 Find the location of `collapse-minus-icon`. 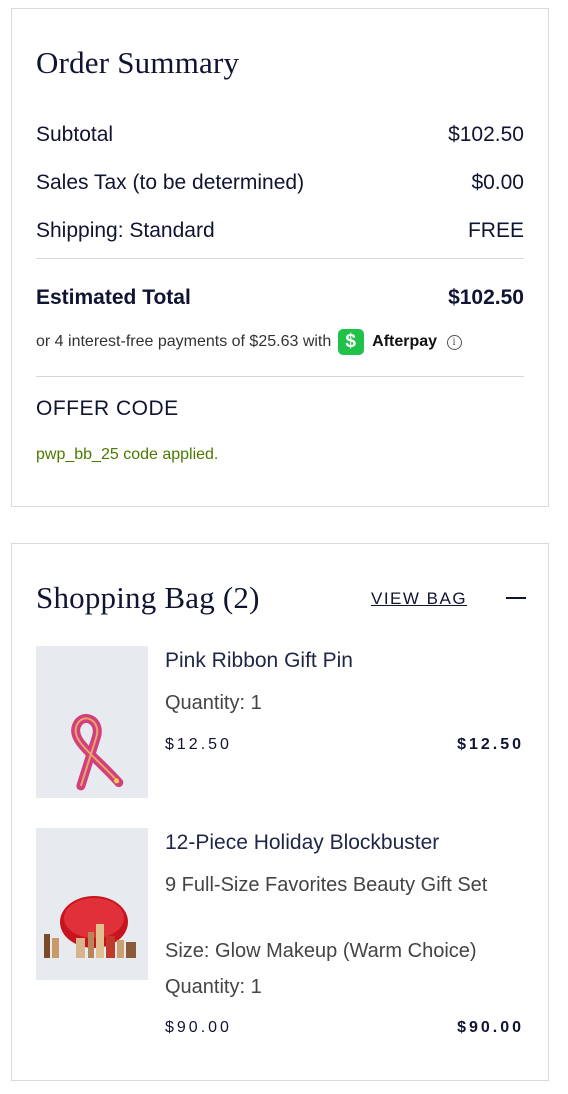

collapse-minus-icon is located at coordinates (517, 597).